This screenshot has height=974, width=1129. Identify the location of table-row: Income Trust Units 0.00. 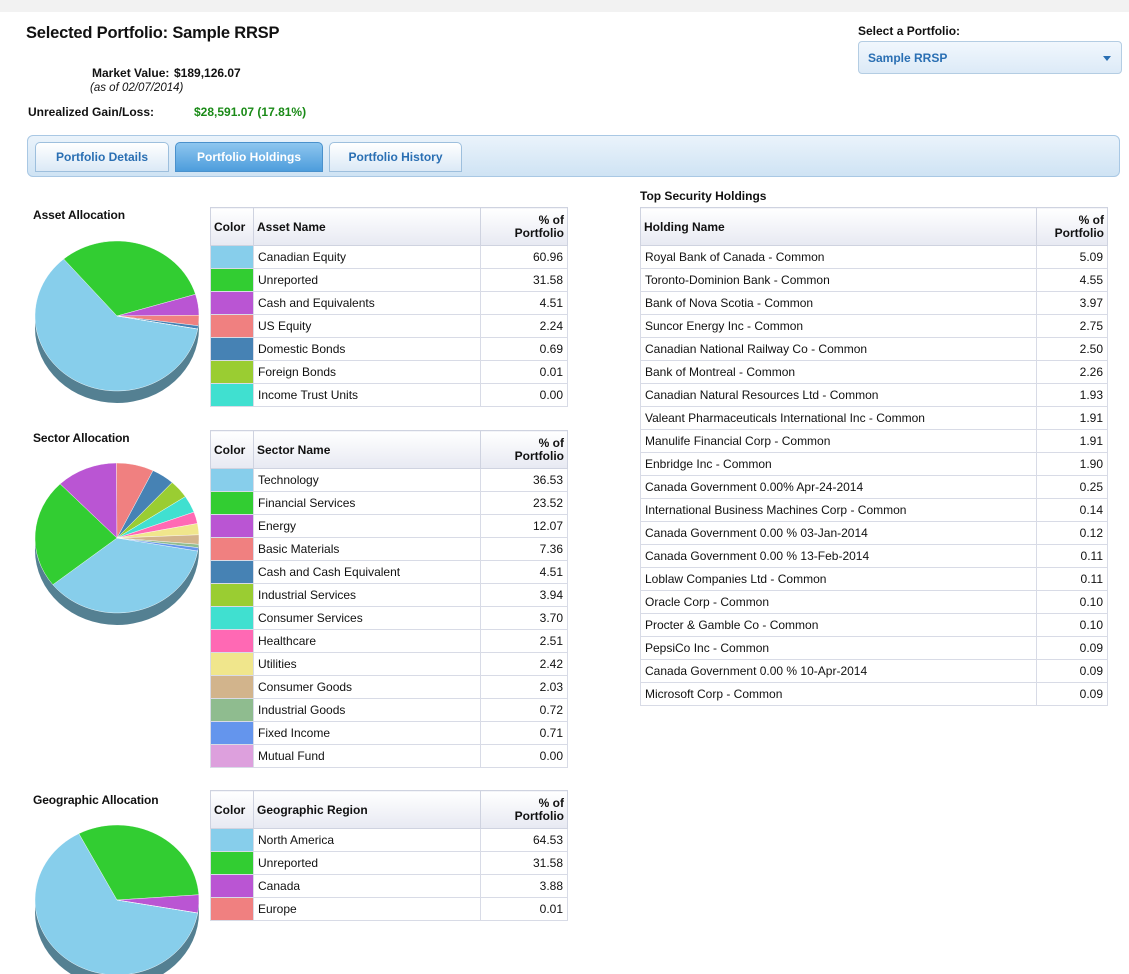
(389, 395).